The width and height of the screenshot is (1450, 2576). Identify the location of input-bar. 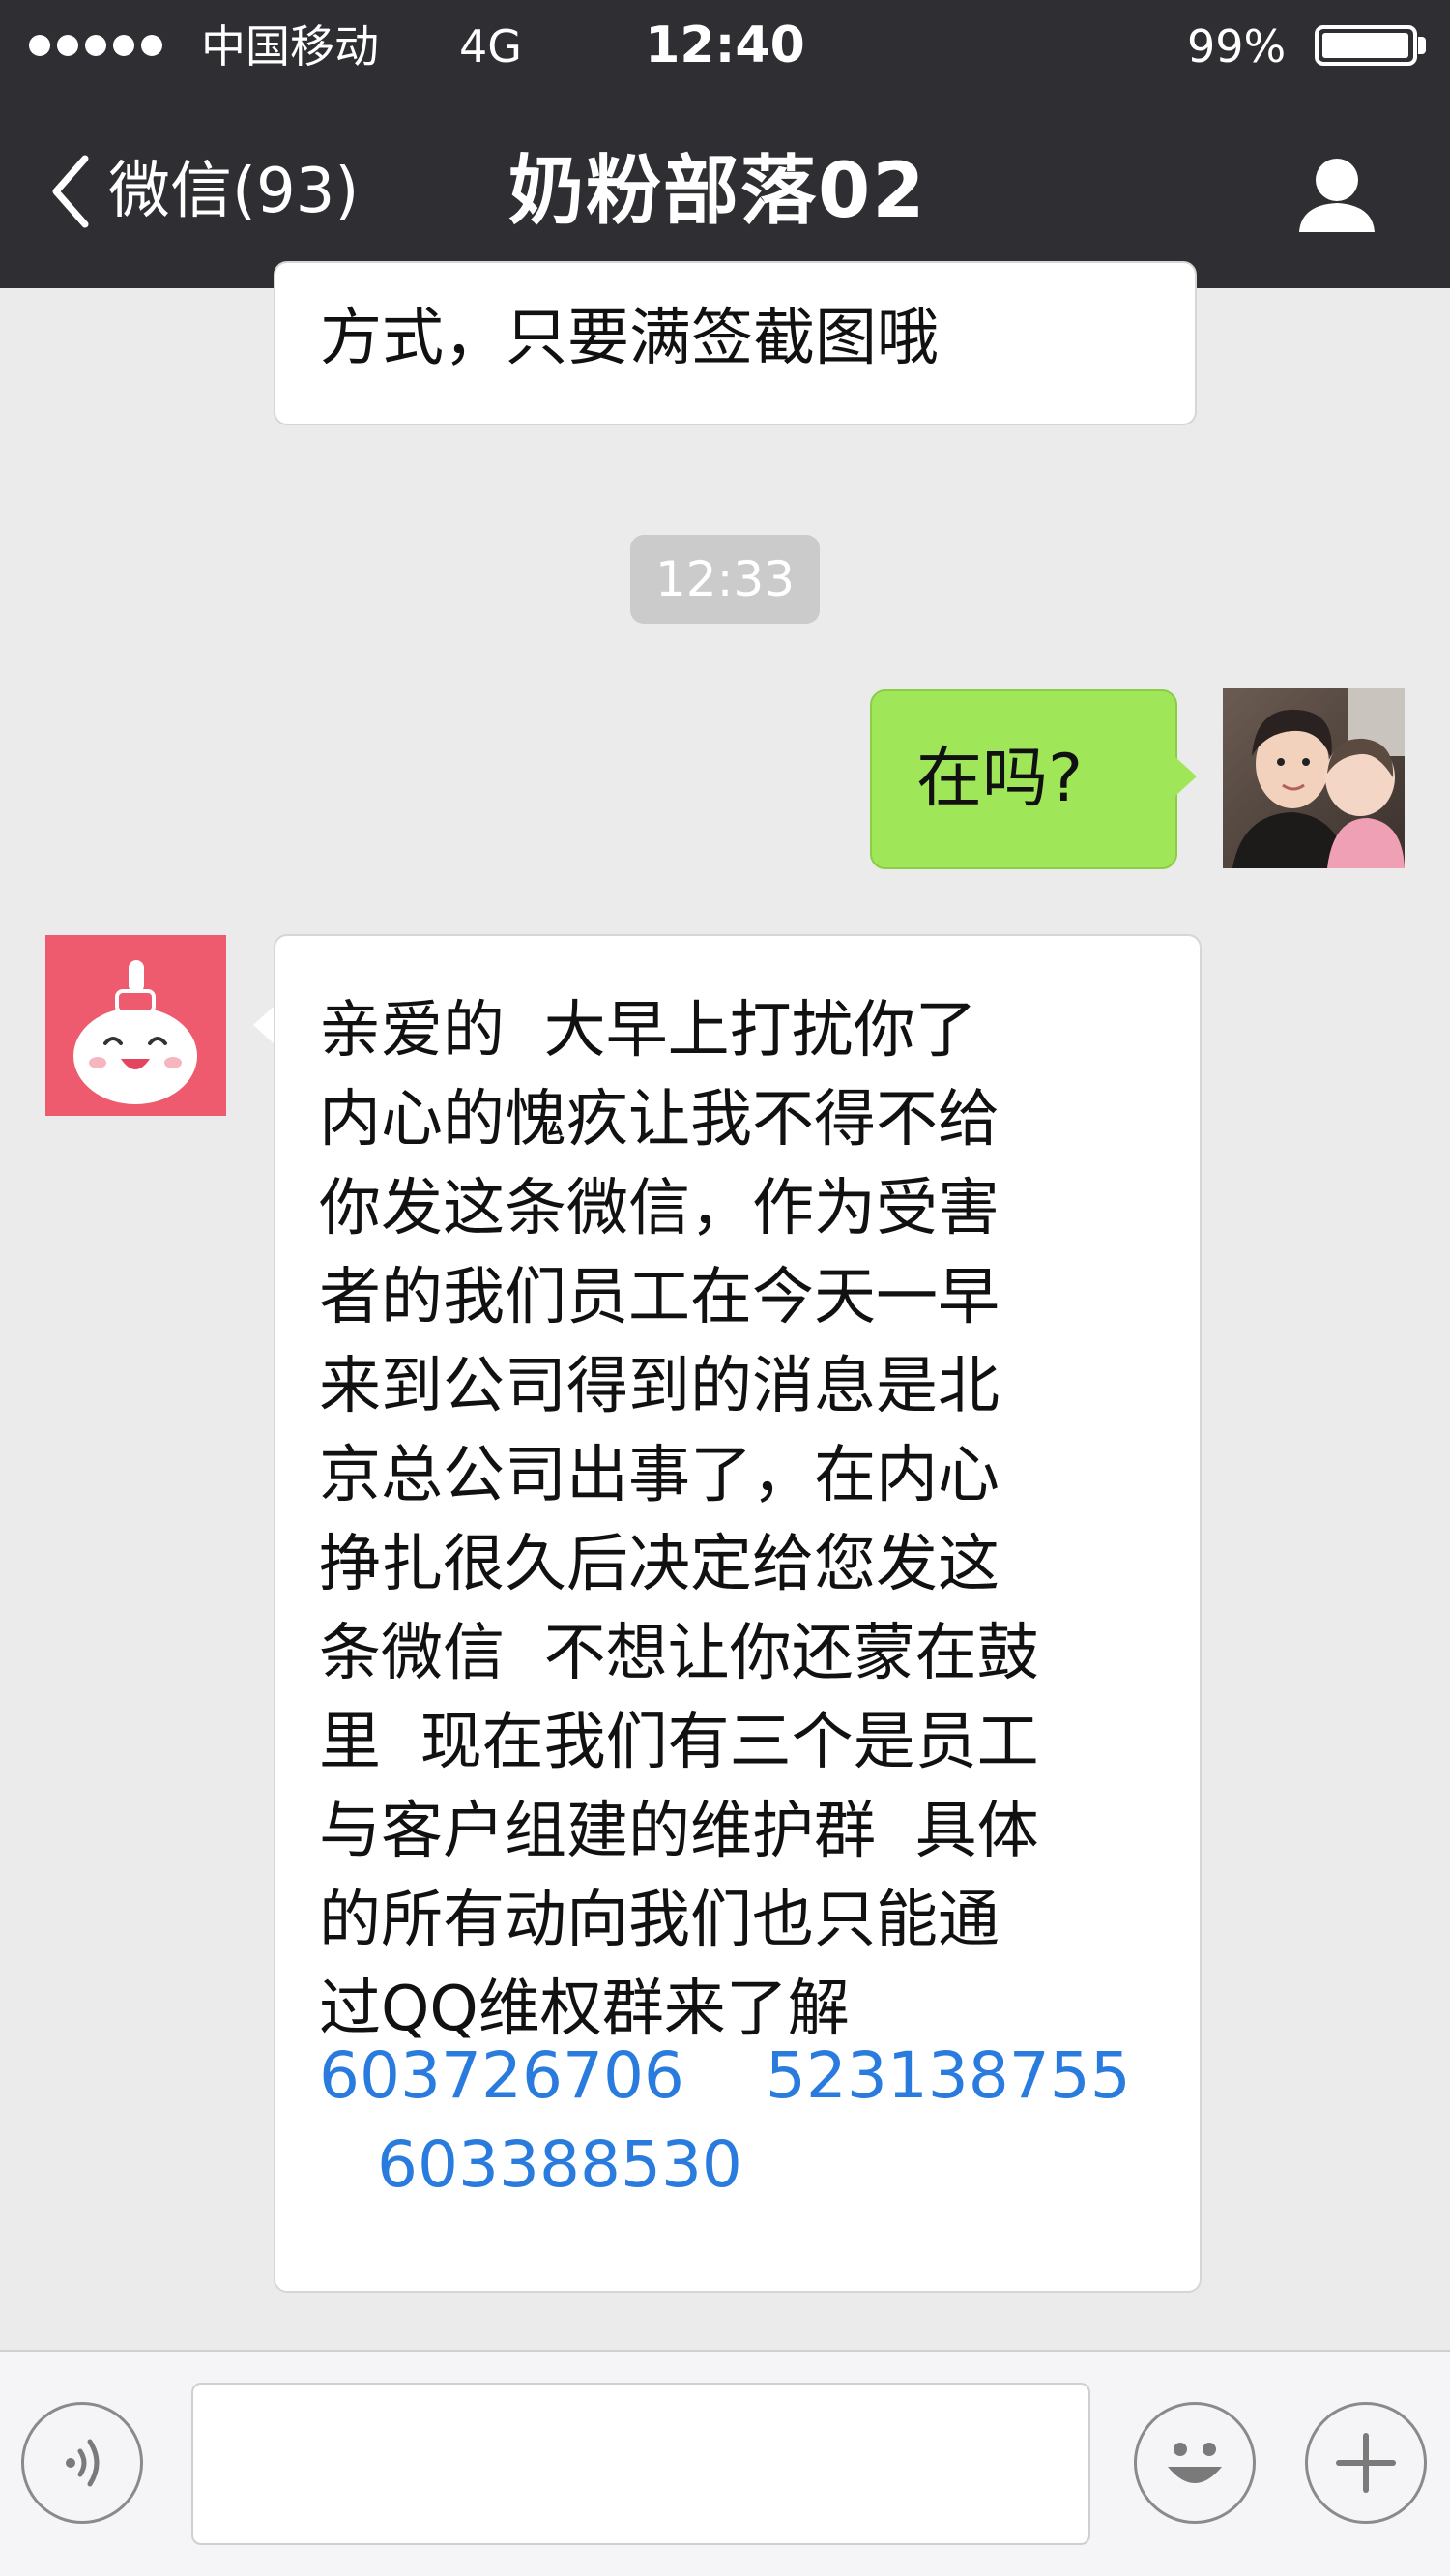
(725, 2463).